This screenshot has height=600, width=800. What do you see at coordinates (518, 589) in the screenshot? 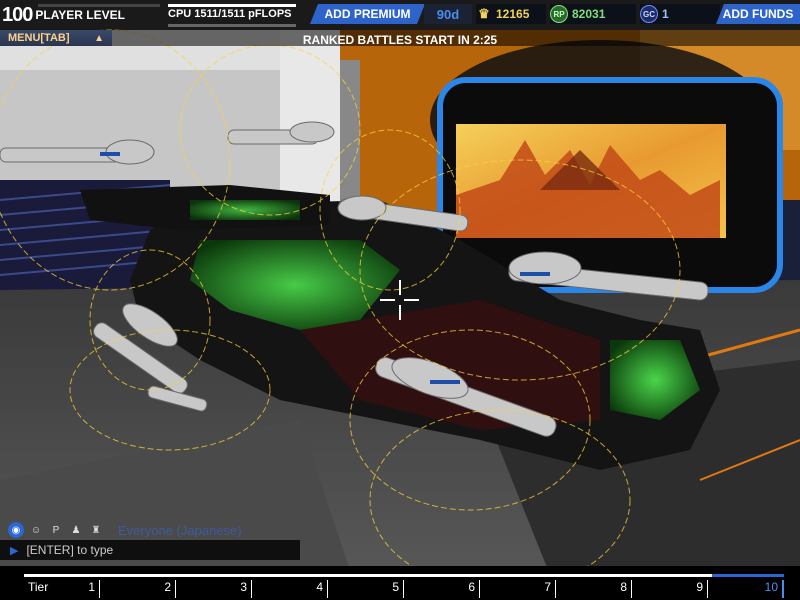
I see `tier-tick-7: 7` at bounding box center [518, 589].